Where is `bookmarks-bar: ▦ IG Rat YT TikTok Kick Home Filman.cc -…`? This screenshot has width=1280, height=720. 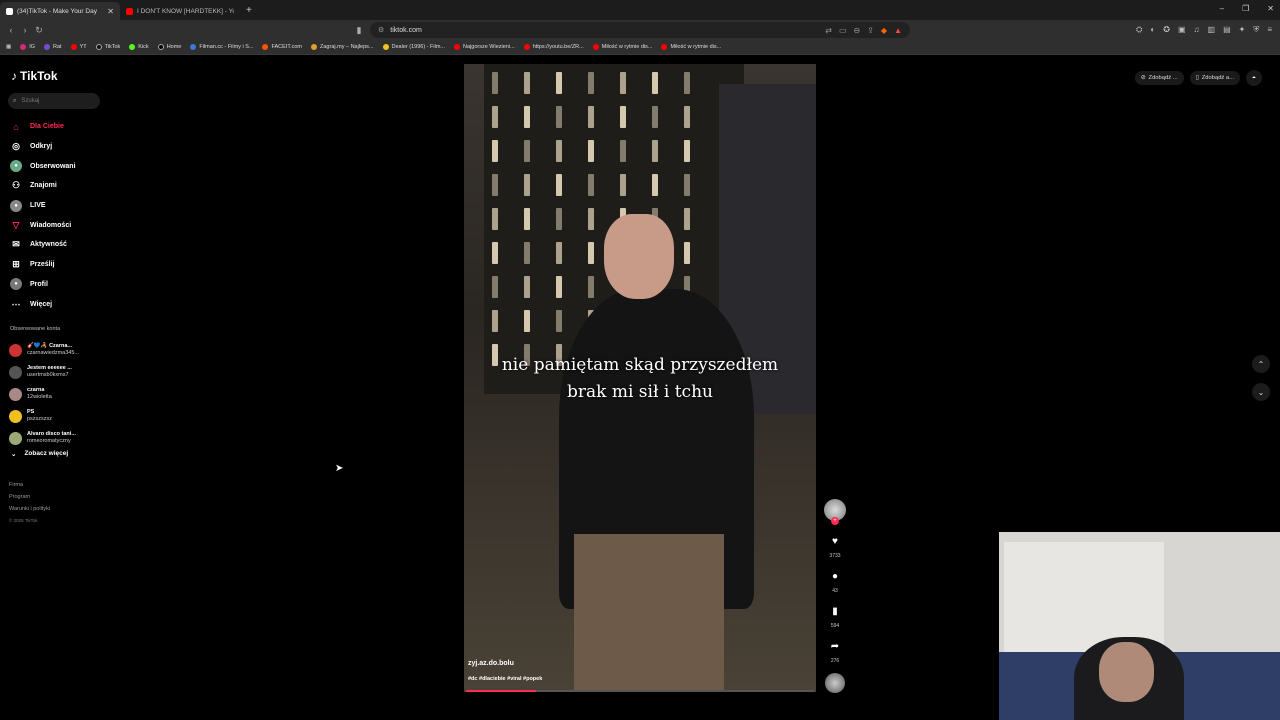 bookmarks-bar: ▦ IG Rat YT TikTok Kick Home Filman.cc -… is located at coordinates (640, 47).